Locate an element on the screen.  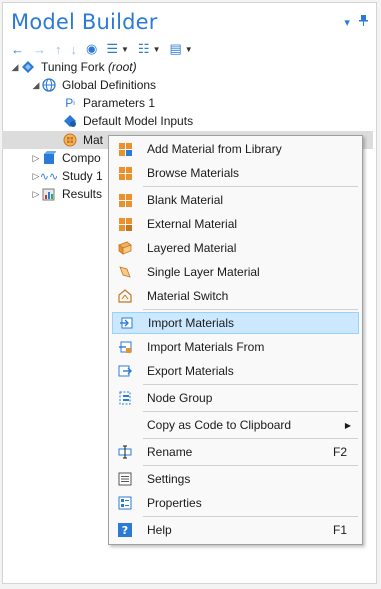
menu-item-rename: Rename F2 is located at coordinates (235, 452).